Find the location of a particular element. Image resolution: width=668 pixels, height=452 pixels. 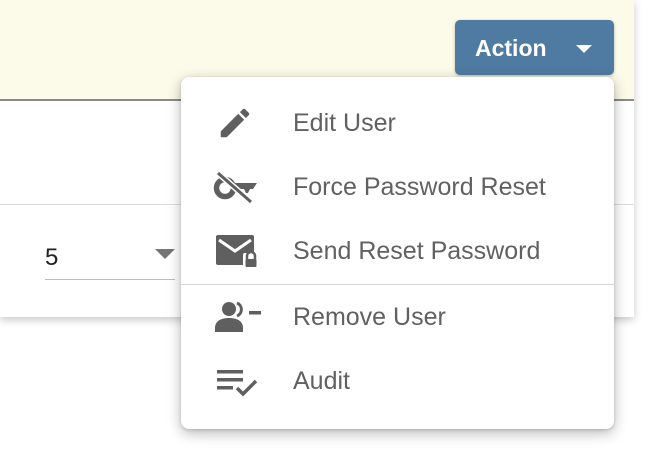

menu-item-label: Edit User is located at coordinates (344, 123).